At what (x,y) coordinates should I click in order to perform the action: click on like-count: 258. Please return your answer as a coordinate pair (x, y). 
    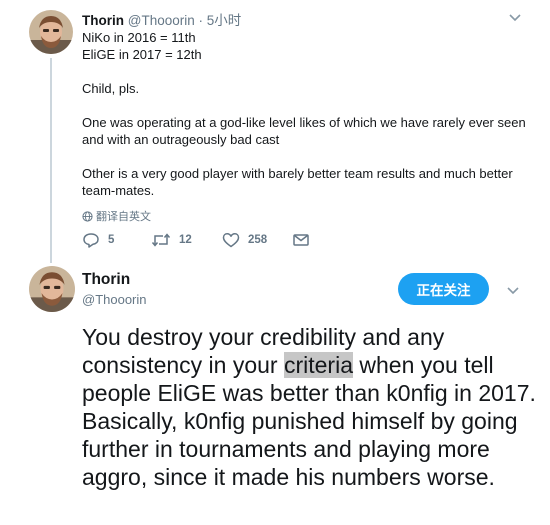
    Looking at the image, I should click on (258, 240).